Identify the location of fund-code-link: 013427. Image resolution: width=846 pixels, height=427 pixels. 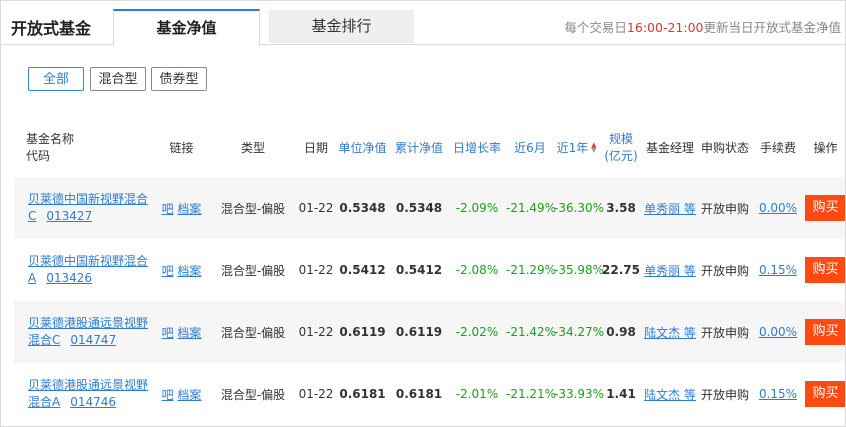
(69, 216).